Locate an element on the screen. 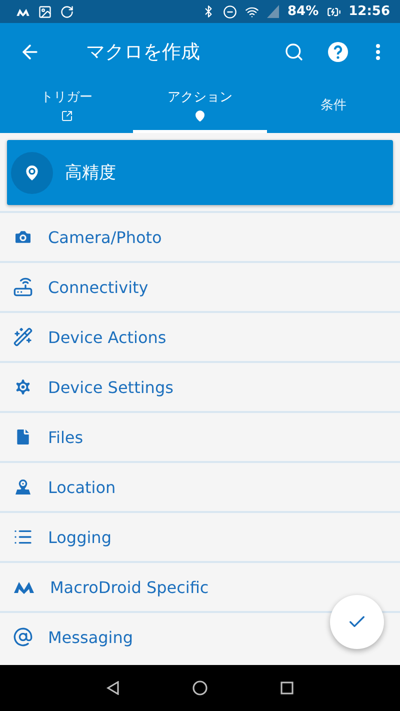  battery-percent: 84% is located at coordinates (303, 11).